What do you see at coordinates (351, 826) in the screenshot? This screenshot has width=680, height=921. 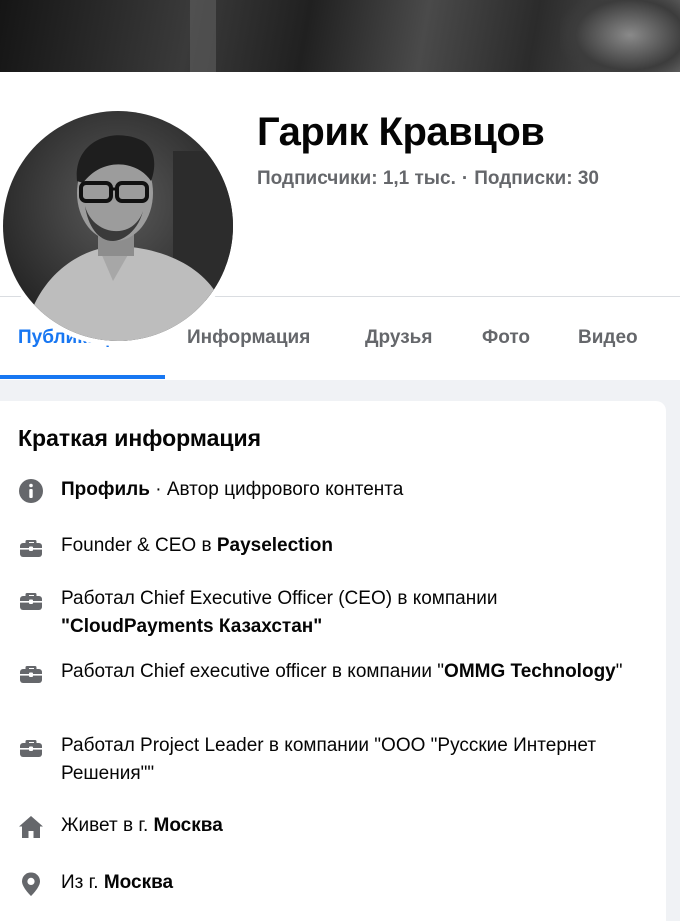 I see `intro-item-text: Живет в г. Москва` at bounding box center [351, 826].